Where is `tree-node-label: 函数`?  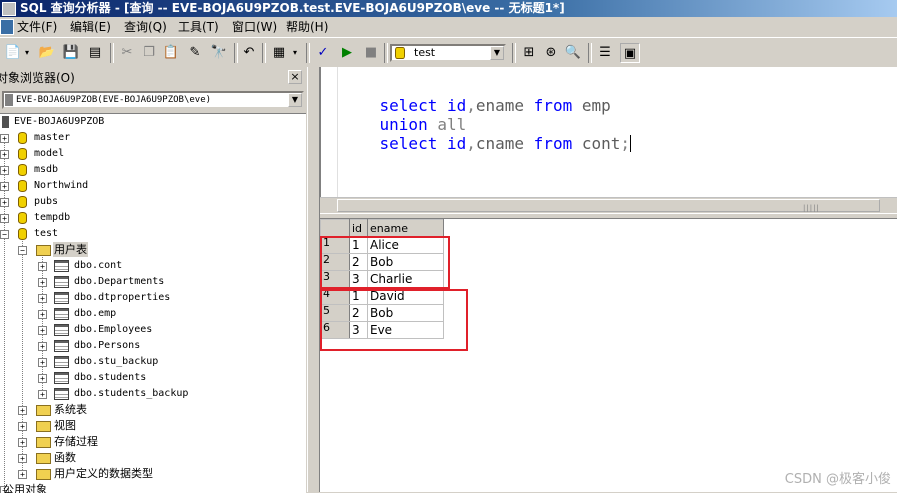
tree-node-label: 函数 is located at coordinates (65, 457).